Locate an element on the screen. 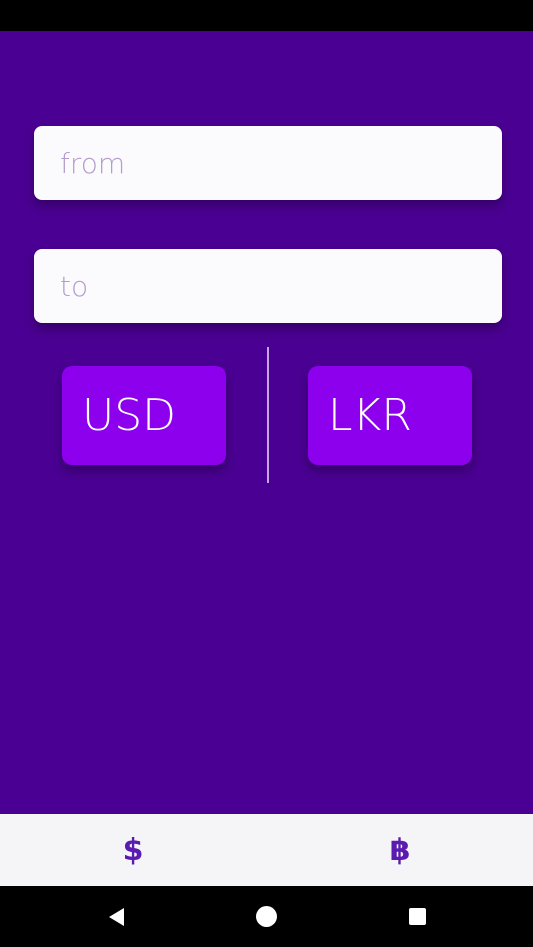 Image resolution: width=533 pixels, height=947 pixels. bitcoin-icon: ฿ is located at coordinates (400, 850).